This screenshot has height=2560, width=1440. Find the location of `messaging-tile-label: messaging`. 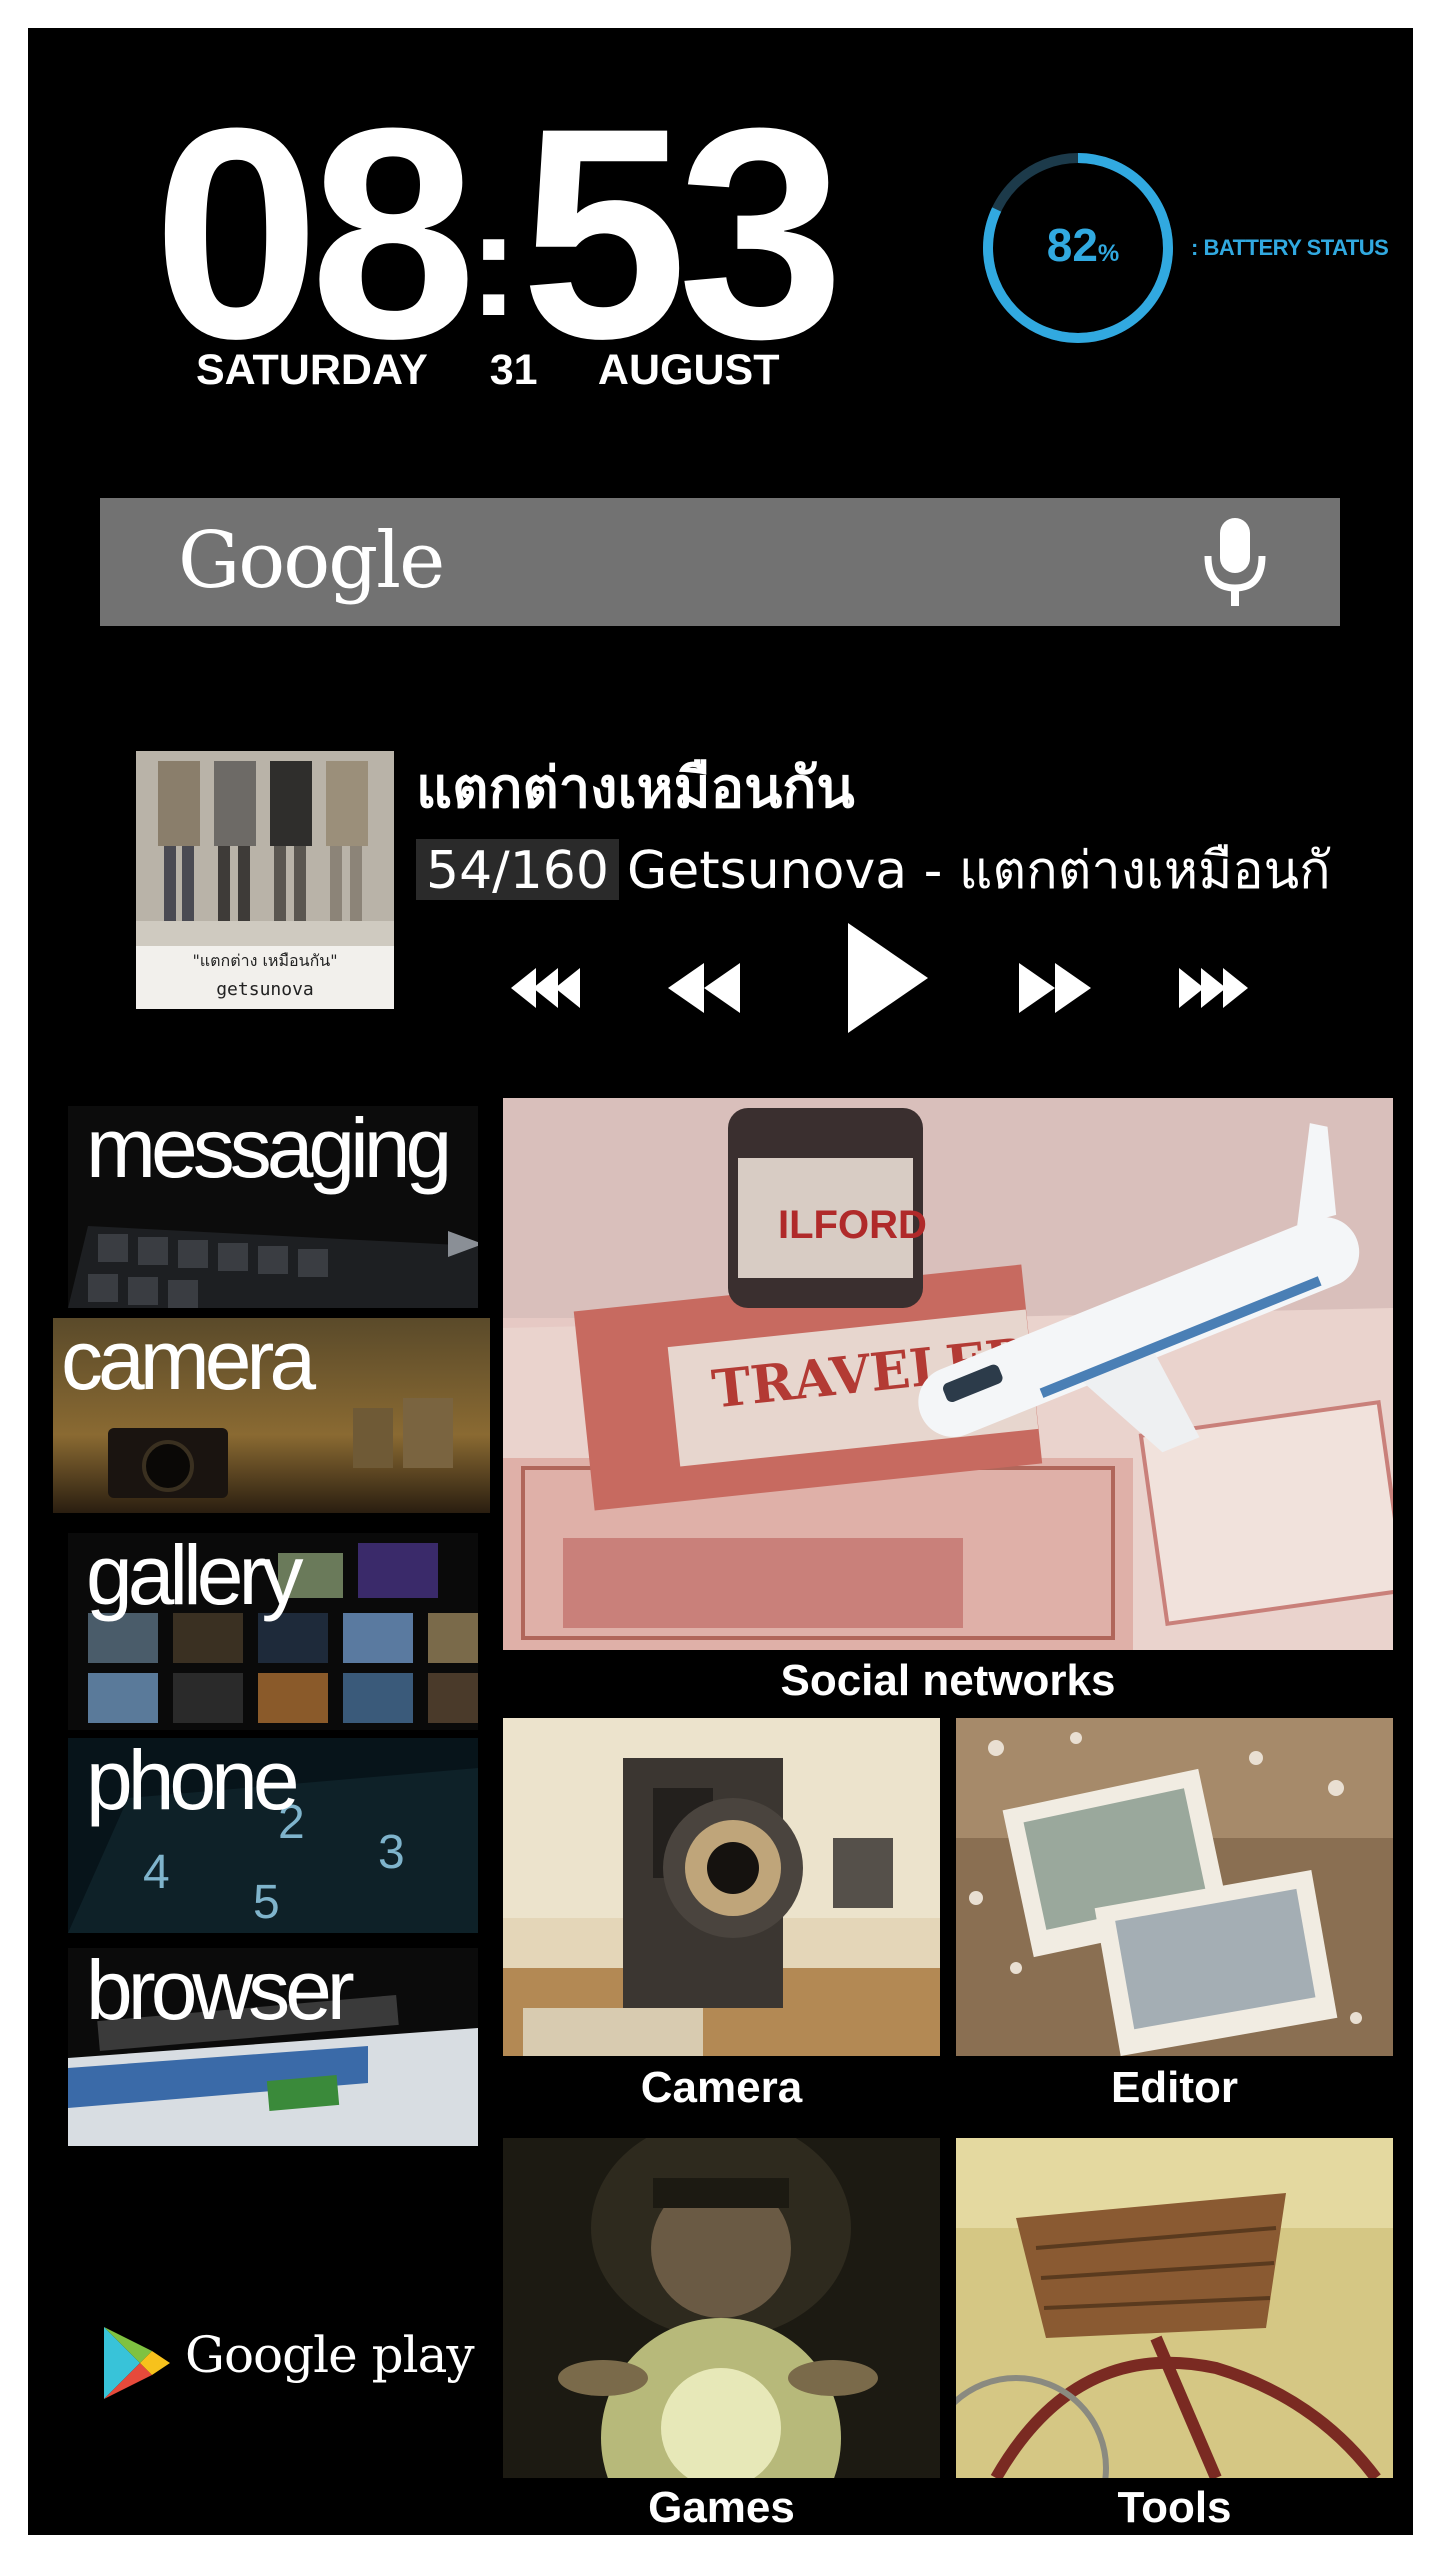

messaging-tile-label: messaging is located at coordinates (269, 1150).